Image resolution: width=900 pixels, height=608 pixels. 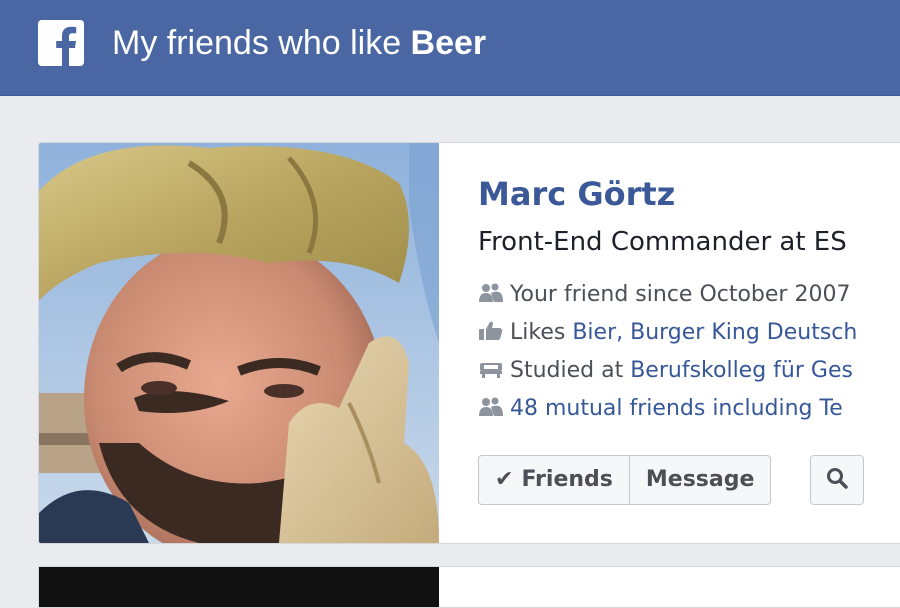 I want to click on fact-likes: Likes Bier, Burger King Deutsch, so click(x=667, y=333).